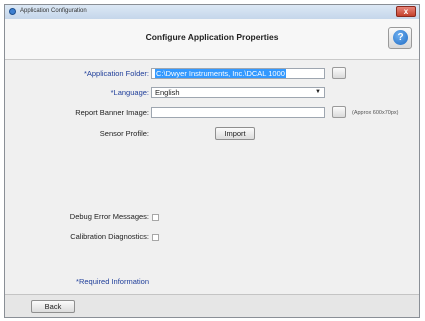 This screenshot has height=321, width=425. What do you see at coordinates (112, 281) in the screenshot?
I see `required-info-note: *Required Information` at bounding box center [112, 281].